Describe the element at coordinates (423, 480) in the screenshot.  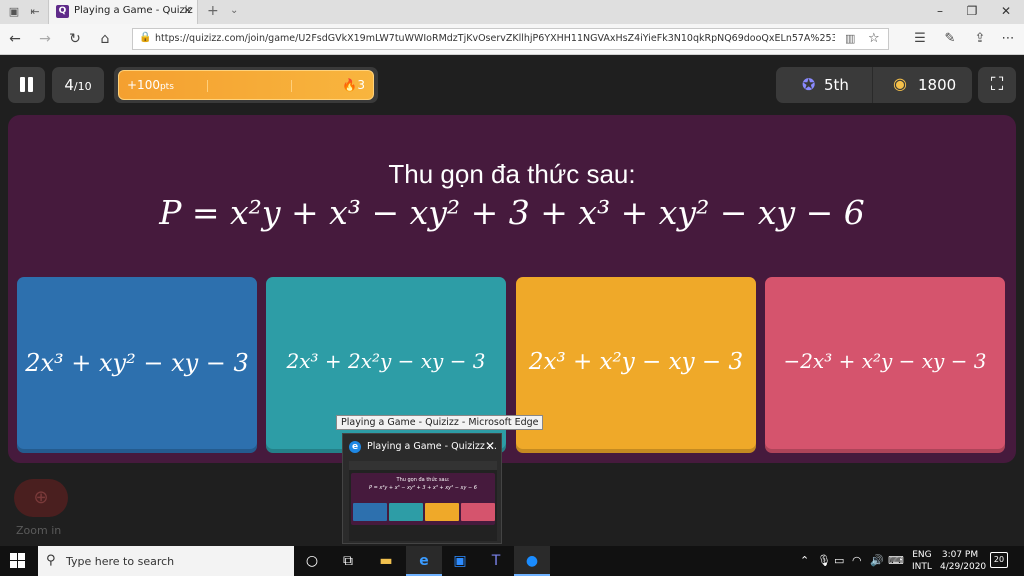
I see `thumbnail-question-text: Thu gọn đa thức sau:` at that location.